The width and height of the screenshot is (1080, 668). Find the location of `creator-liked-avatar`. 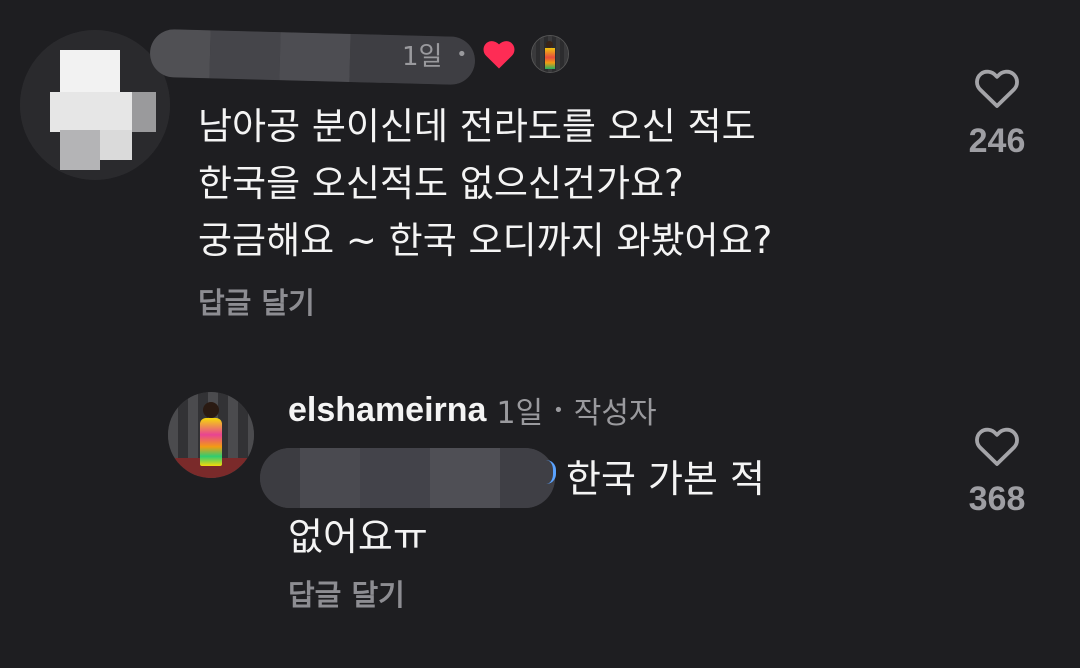

creator-liked-avatar is located at coordinates (550, 54).